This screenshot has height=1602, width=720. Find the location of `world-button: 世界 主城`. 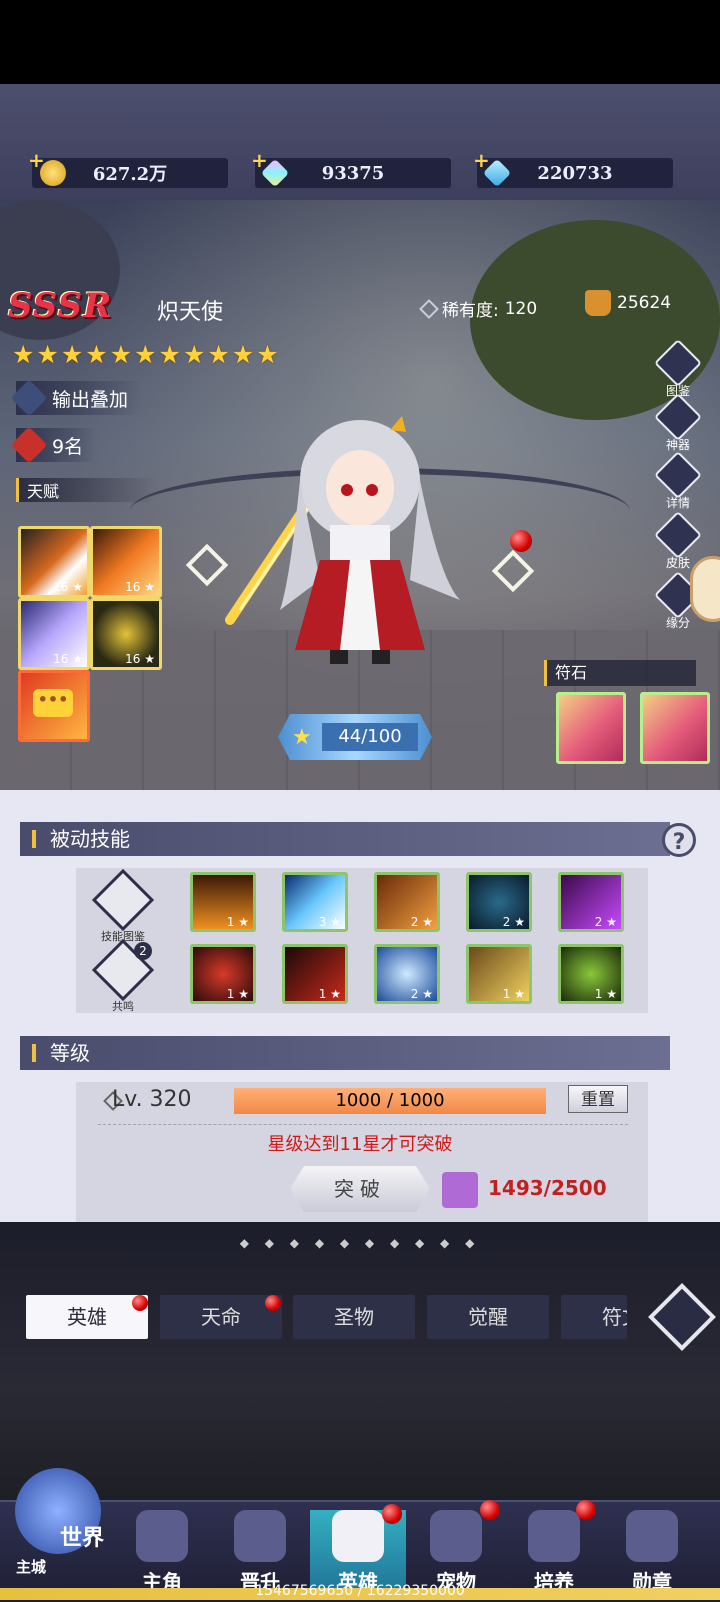

world-button: 世界 主城 is located at coordinates (58, 1527).